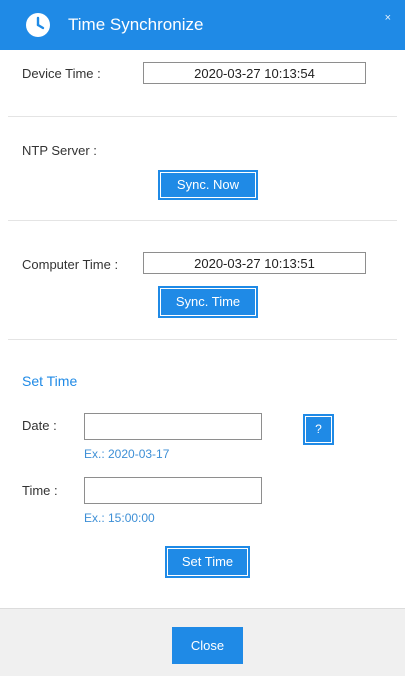 This screenshot has height=676, width=405. I want to click on sync-time-button: Sync. Time, so click(208, 302).